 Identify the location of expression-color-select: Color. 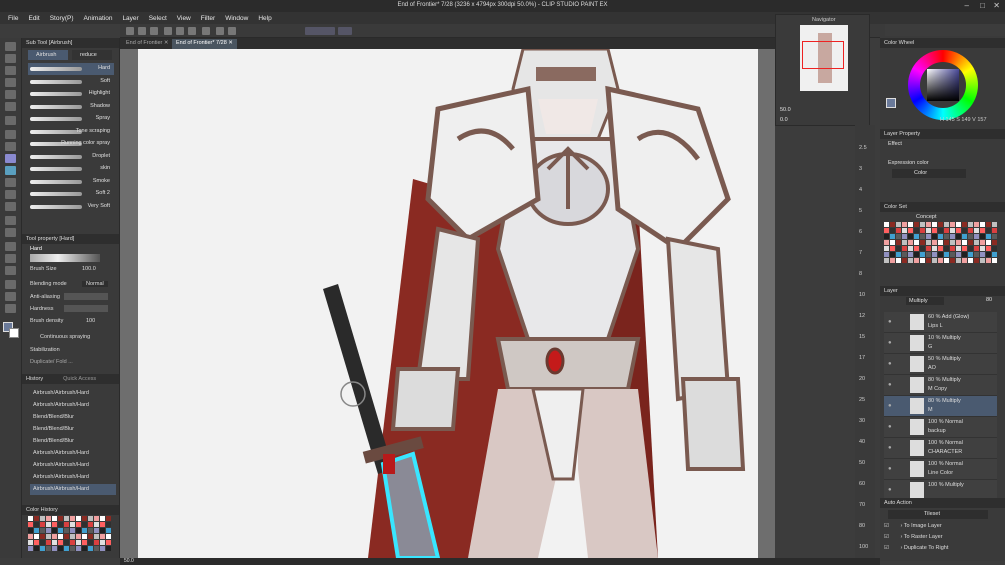
(929, 173).